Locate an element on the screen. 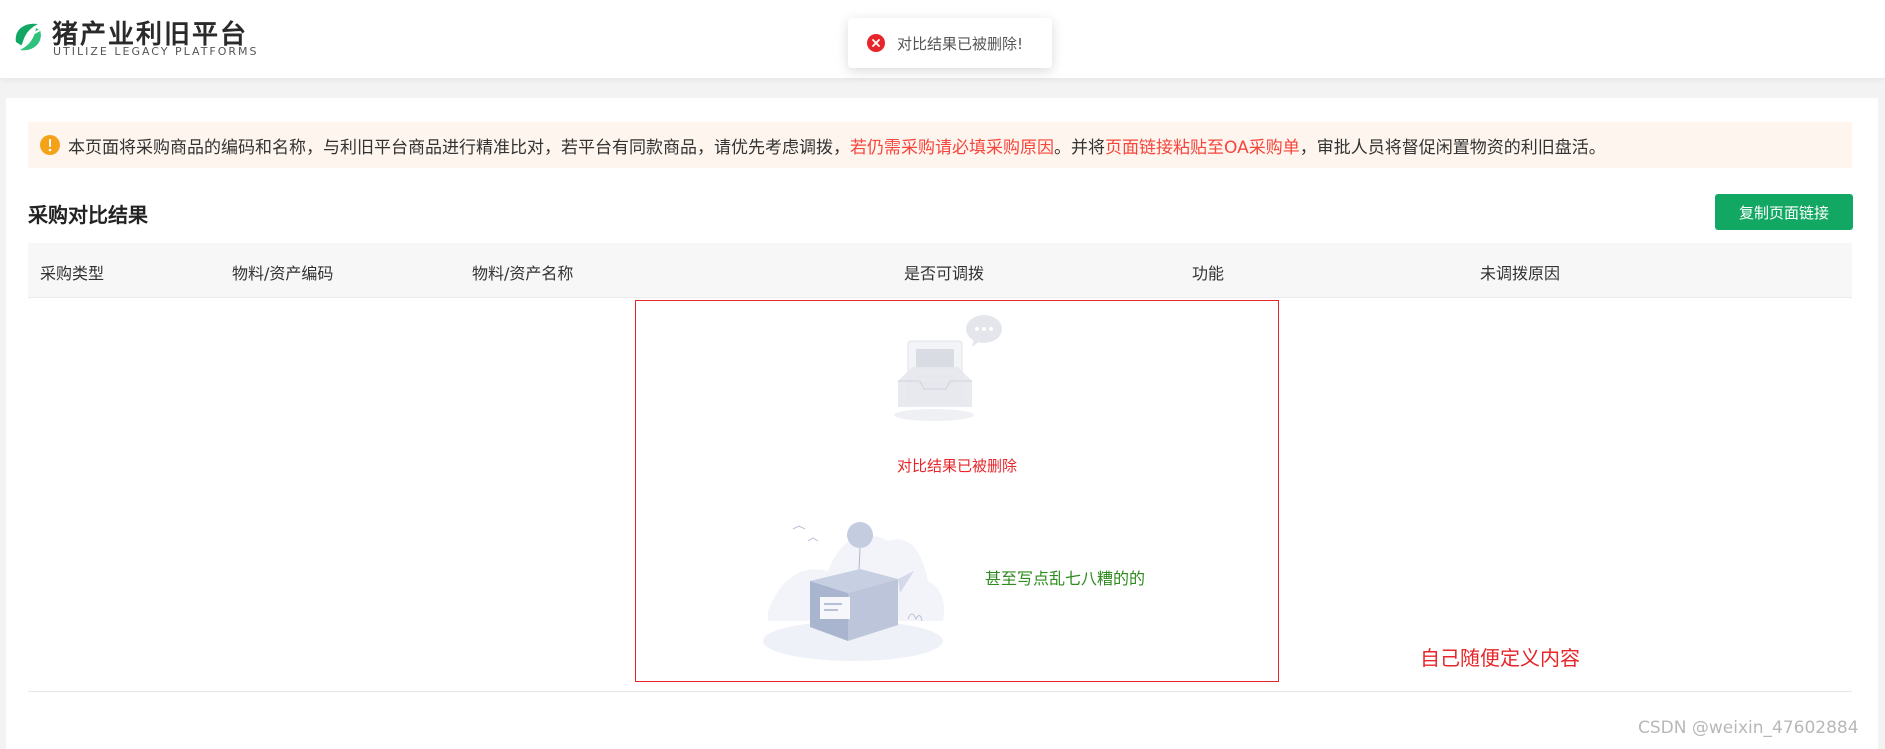 This screenshot has height=749, width=1885. empty-box-icon is located at coordinates (853, 591).